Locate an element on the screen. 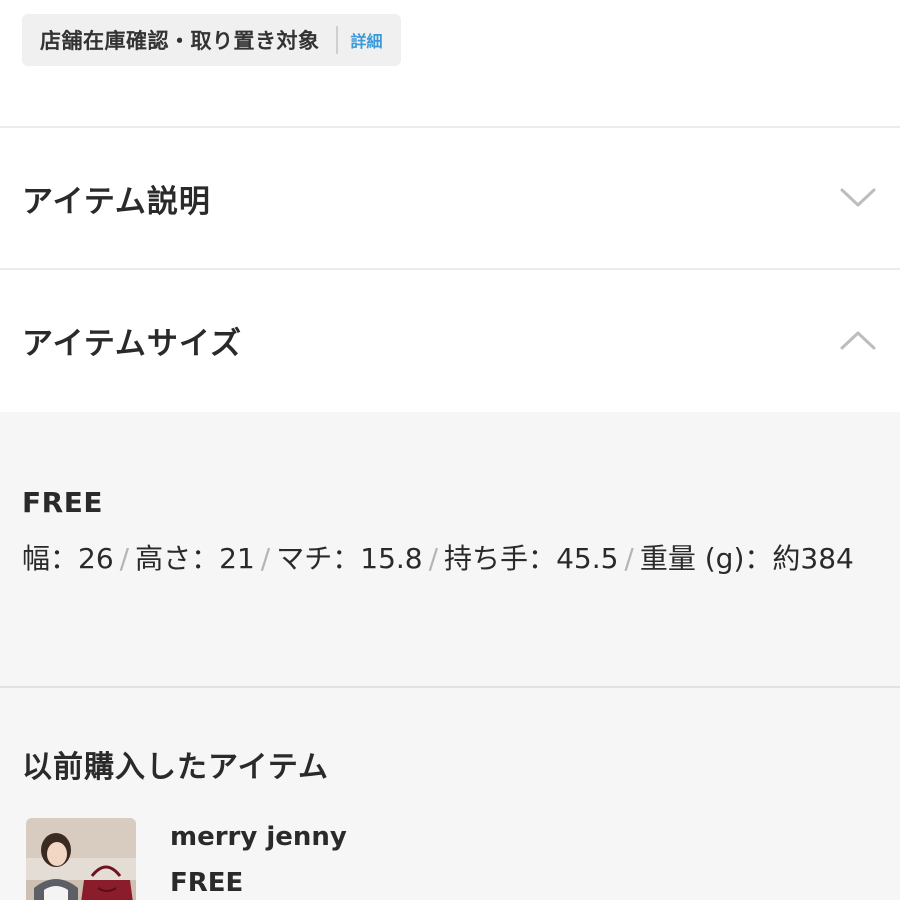  purchase-history-title: 以前購入したアイテム is located at coordinates (175, 767).